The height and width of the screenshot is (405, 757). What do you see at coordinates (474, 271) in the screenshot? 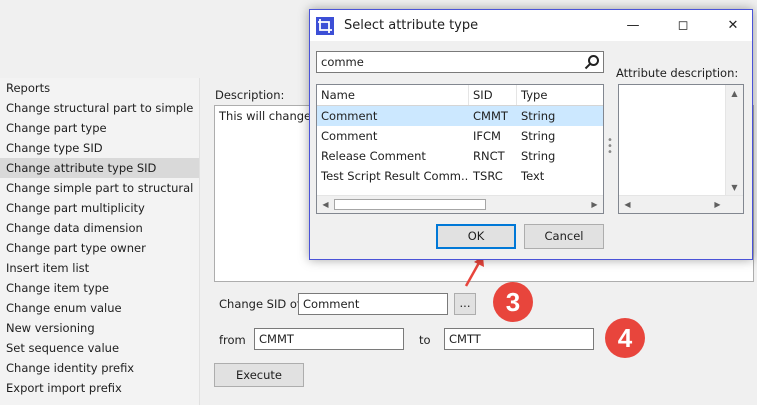
I see `arrow-icon` at bounding box center [474, 271].